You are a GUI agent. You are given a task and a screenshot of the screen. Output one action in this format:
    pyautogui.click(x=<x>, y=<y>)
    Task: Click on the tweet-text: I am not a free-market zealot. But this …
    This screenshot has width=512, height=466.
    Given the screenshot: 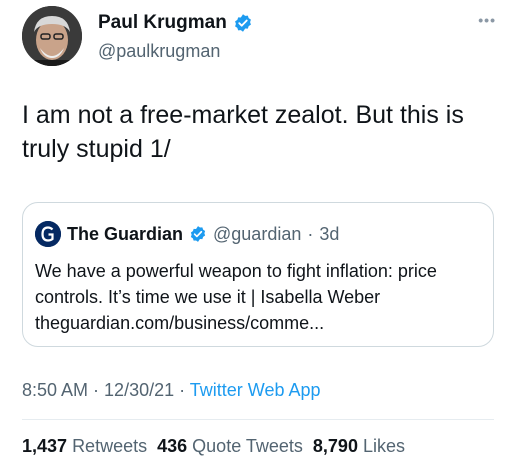 What is the action you would take?
    pyautogui.click(x=243, y=132)
    